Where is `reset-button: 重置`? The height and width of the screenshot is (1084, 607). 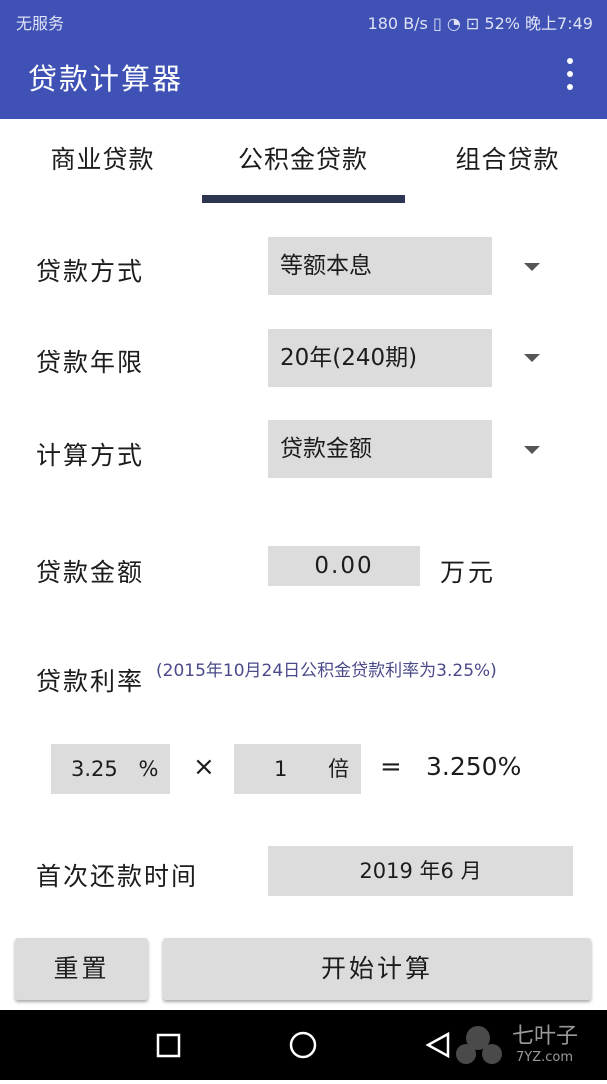
reset-button: 重置 is located at coordinates (81, 969).